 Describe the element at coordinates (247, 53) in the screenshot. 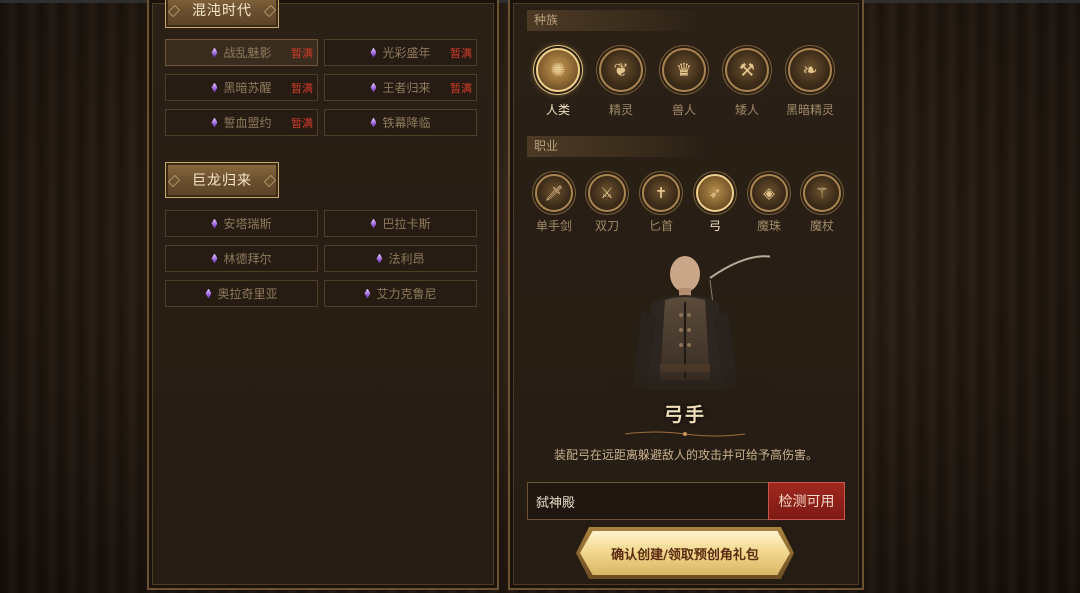

I see `server-name: 战乱魅影` at that location.